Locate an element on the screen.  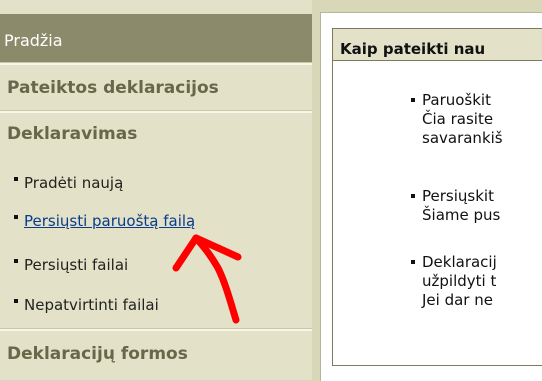
red-arrow-annotation-icon is located at coordinates (207, 279).